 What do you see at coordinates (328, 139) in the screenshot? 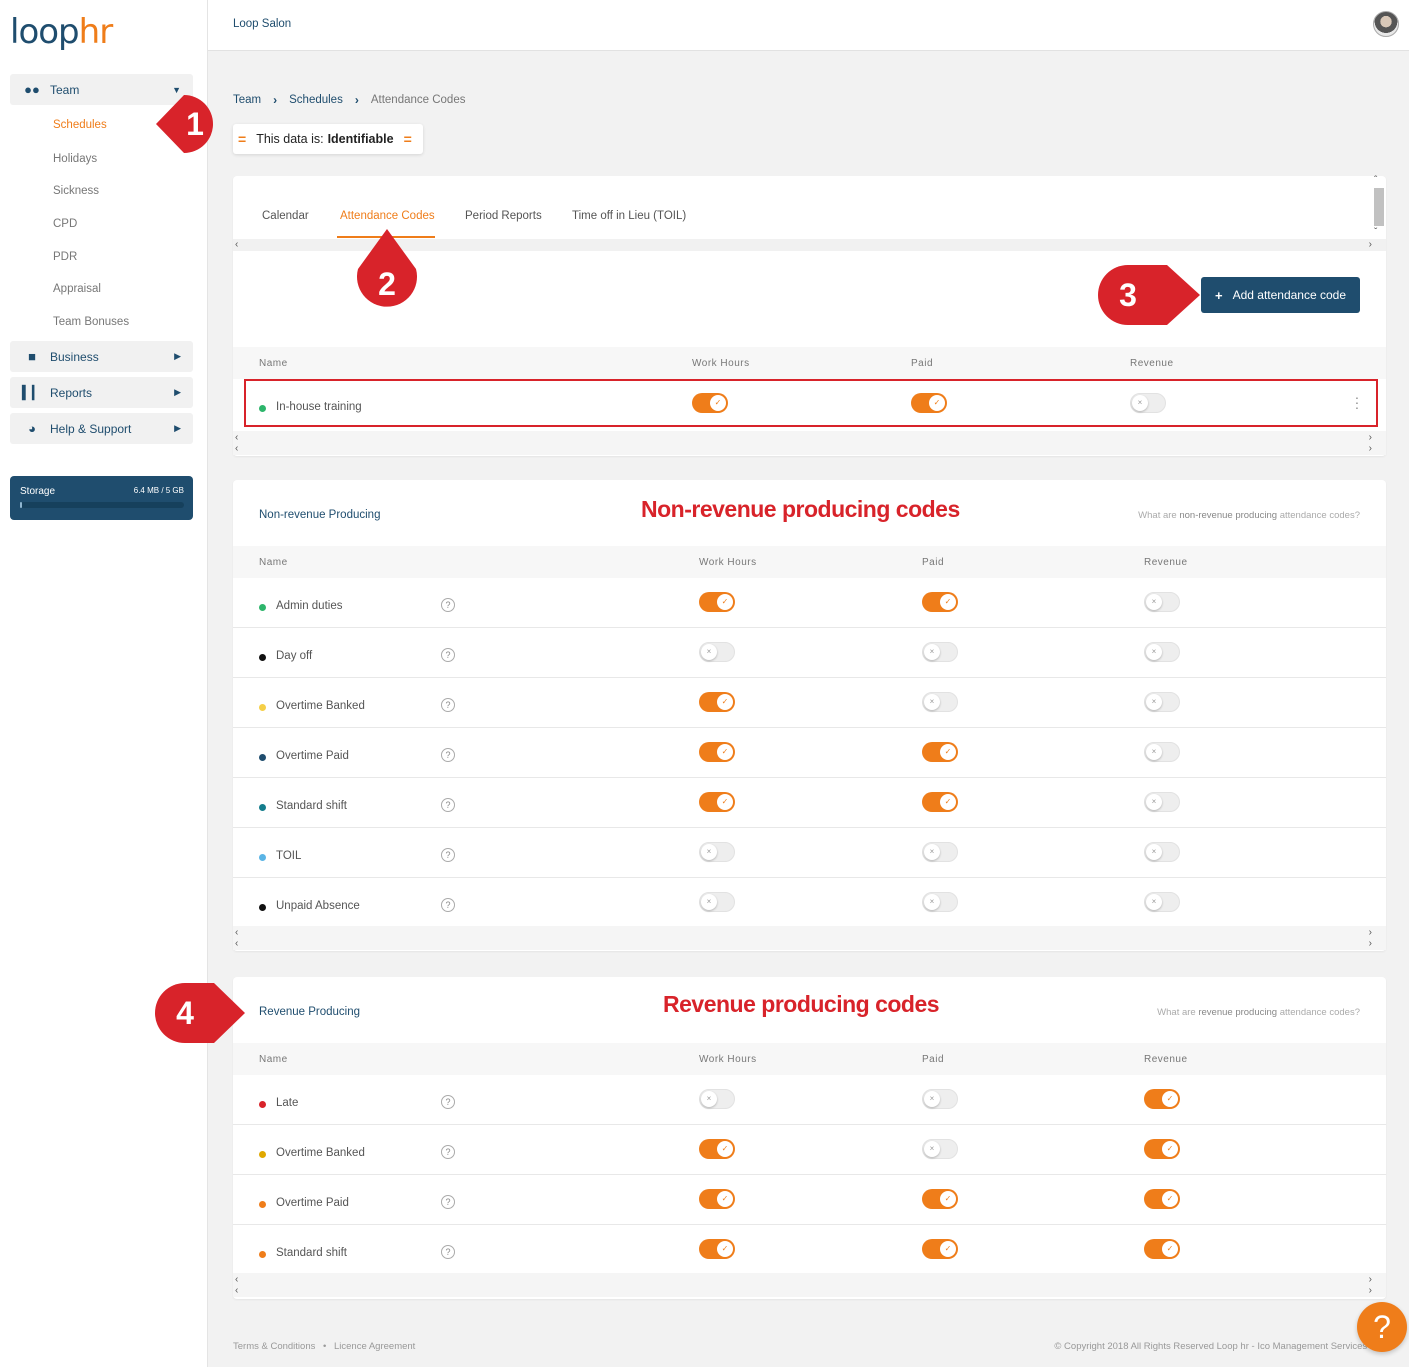
I see `data-classification-badge: = This data is: Identifiable =` at bounding box center [328, 139].